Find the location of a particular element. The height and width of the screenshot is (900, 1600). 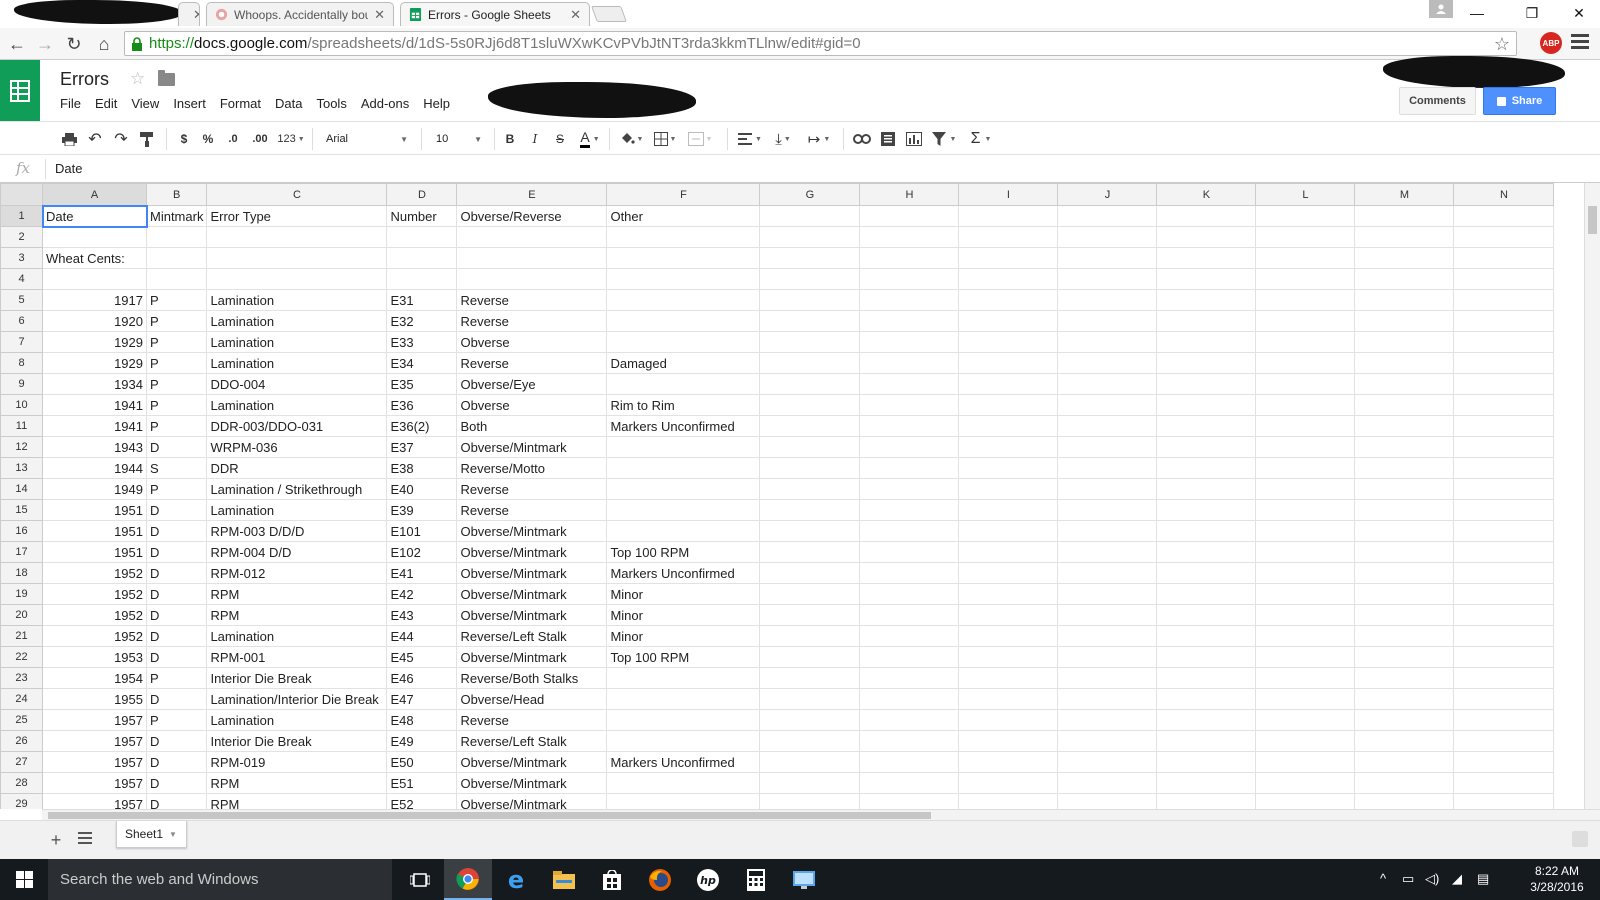

vertical-scrollbar is located at coordinates (1592, 496).